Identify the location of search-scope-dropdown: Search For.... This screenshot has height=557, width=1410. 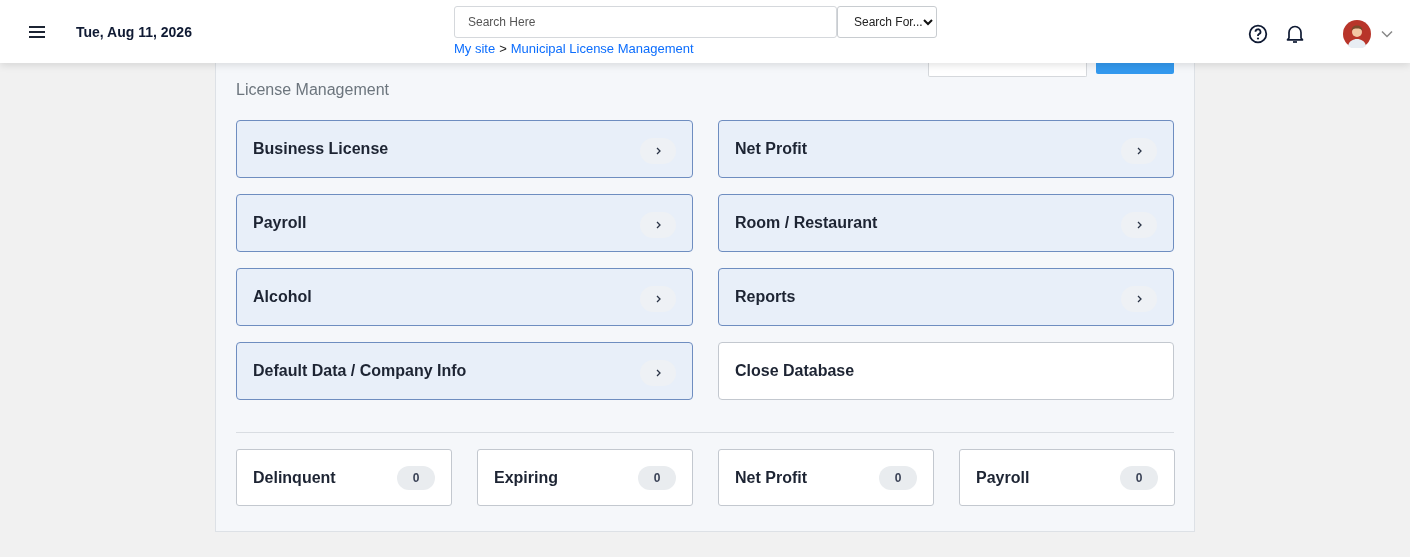
(887, 22).